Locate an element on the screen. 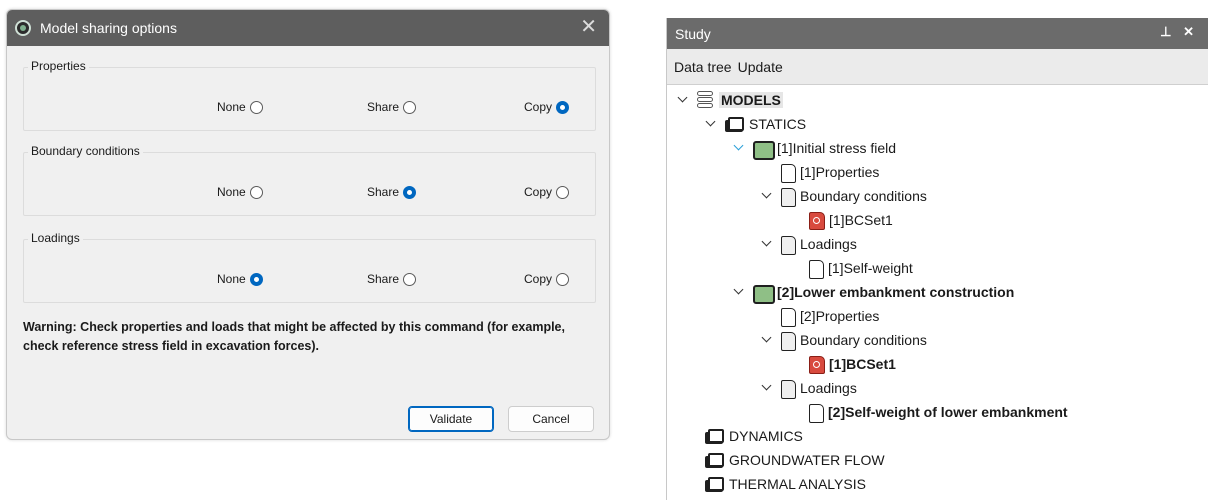 Image resolution: width=1208 pixels, height=500 pixels. properties-copy-radio is located at coordinates (563, 107).